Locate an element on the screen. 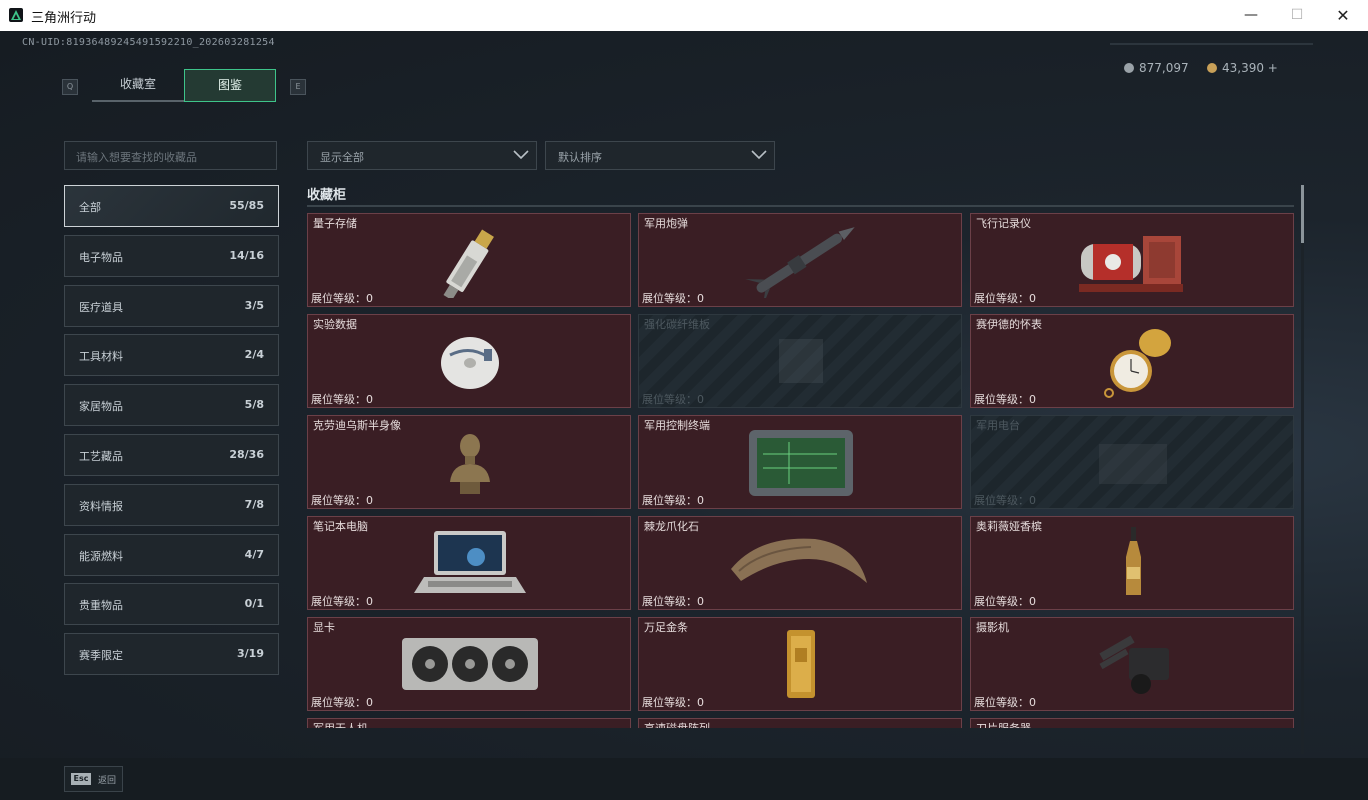 The image size is (1368, 800). item-name: 显卡 is located at coordinates (324, 627).